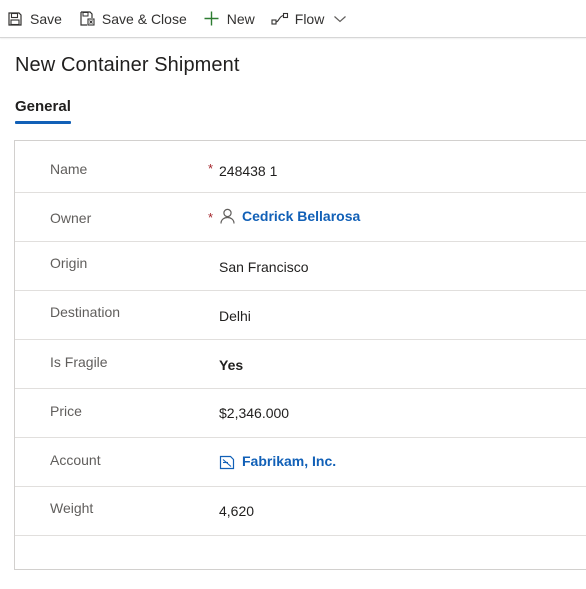 The image size is (586, 589). I want to click on name-text: 248438 1, so click(248, 171).